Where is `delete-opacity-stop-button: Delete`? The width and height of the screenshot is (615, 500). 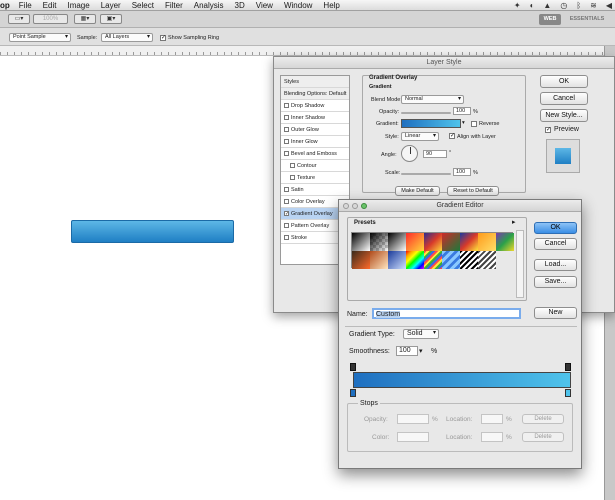
delete-opacity-stop-button: Delete is located at coordinates (543, 419).